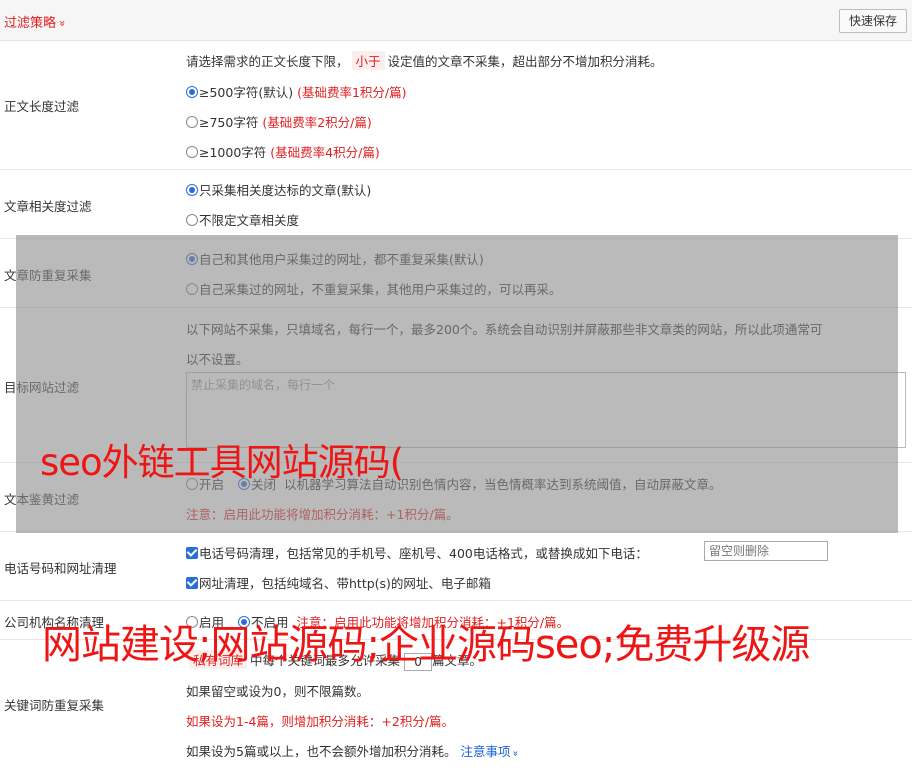  I want to click on row-label: 文章防重复采集, so click(48, 275).